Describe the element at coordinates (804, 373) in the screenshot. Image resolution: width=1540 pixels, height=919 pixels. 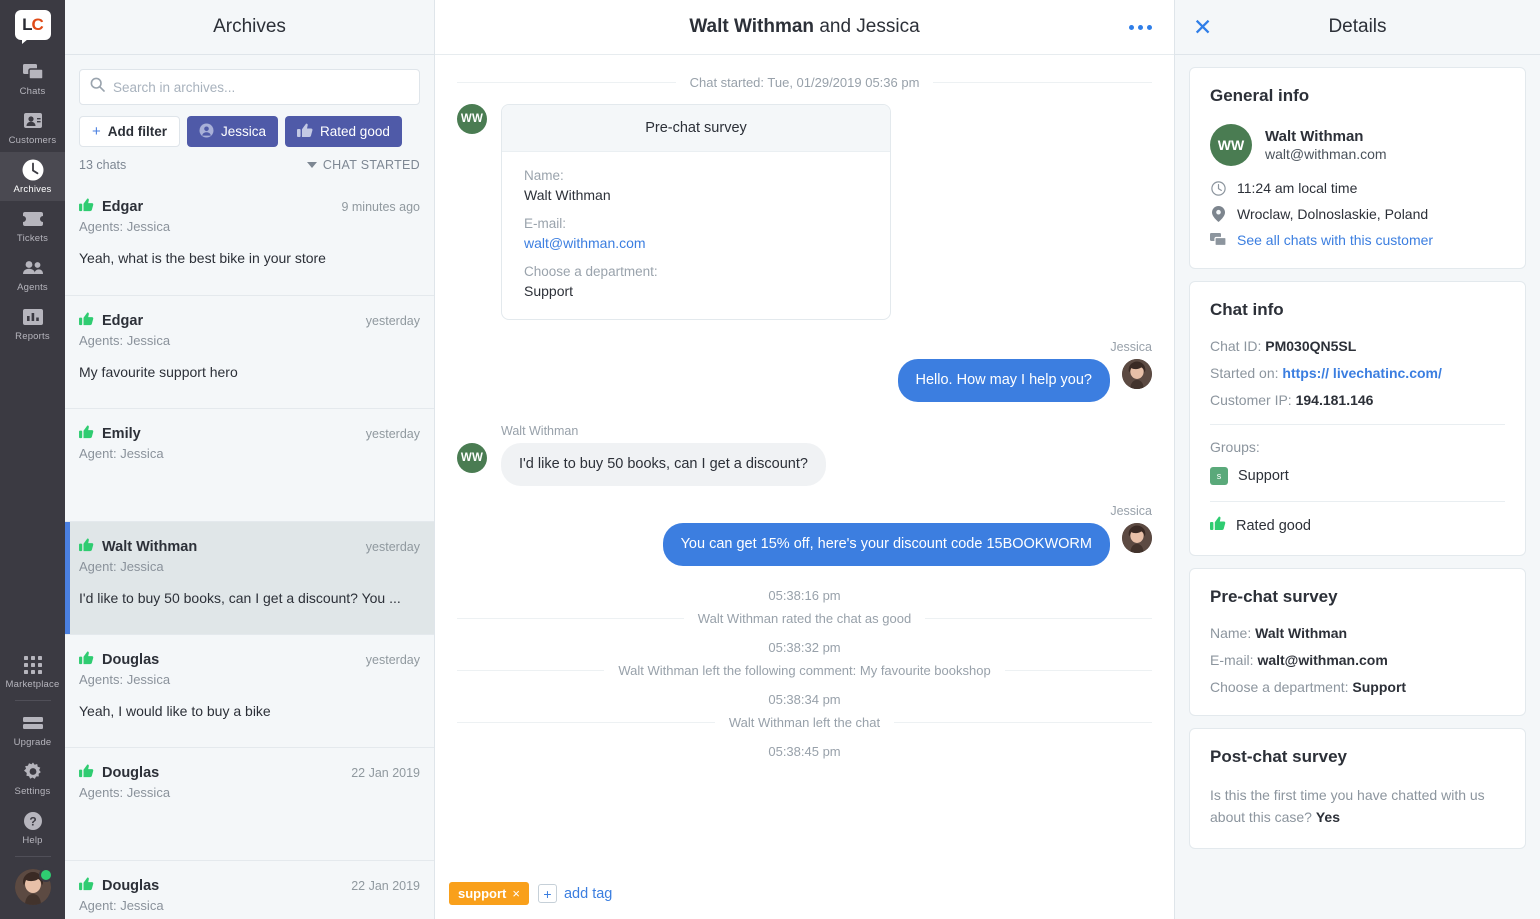
I see `message-outgoing: Jessica Hello. How may I help you?` at that location.